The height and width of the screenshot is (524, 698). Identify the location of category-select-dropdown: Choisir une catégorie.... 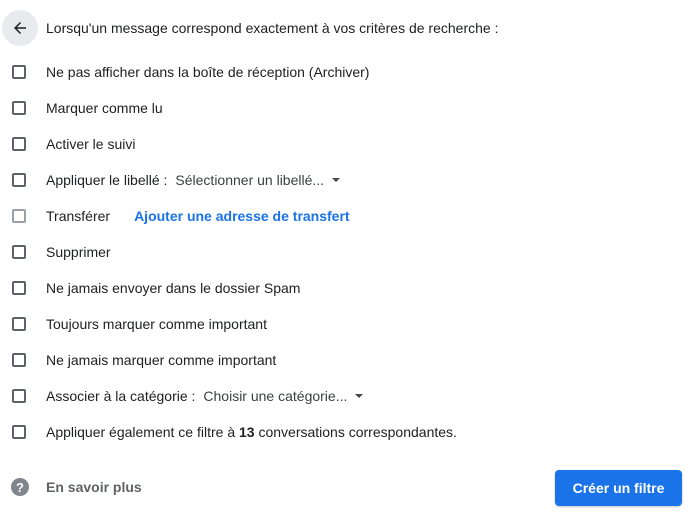
(284, 396).